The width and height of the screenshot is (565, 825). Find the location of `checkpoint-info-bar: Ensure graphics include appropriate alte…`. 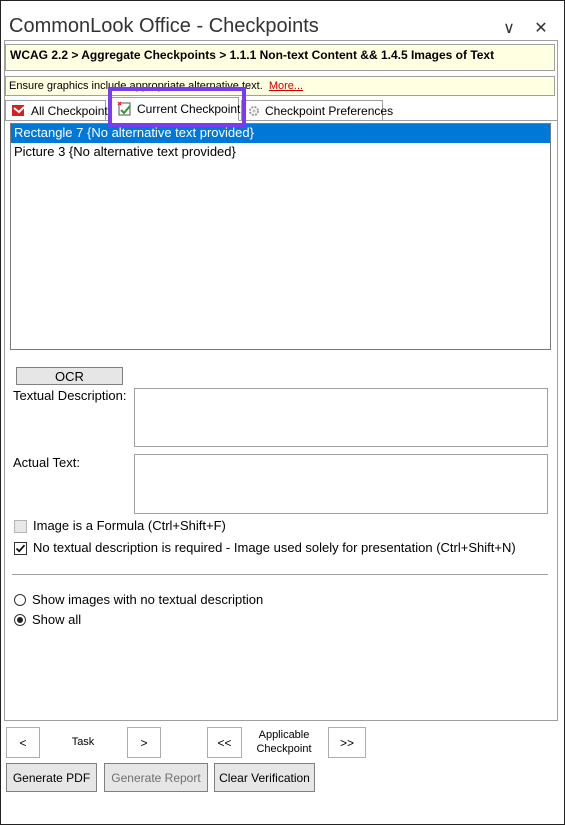

checkpoint-info-bar: Ensure graphics include appropriate alte… is located at coordinates (280, 86).